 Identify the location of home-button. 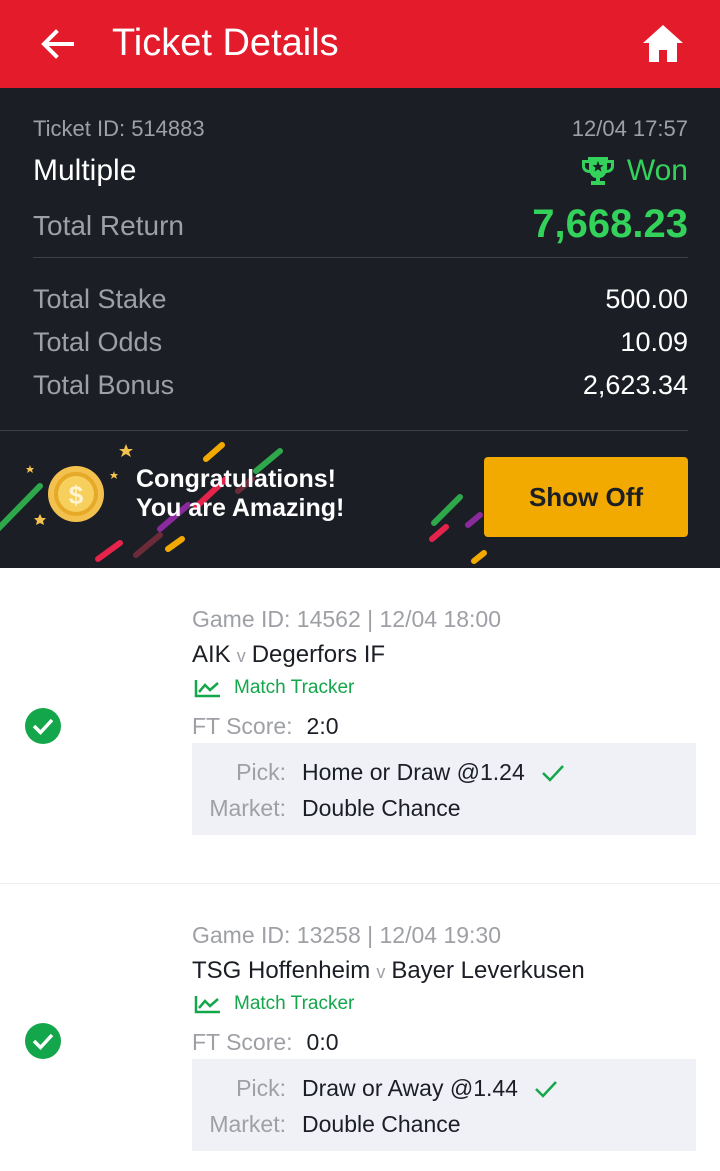
(663, 44).